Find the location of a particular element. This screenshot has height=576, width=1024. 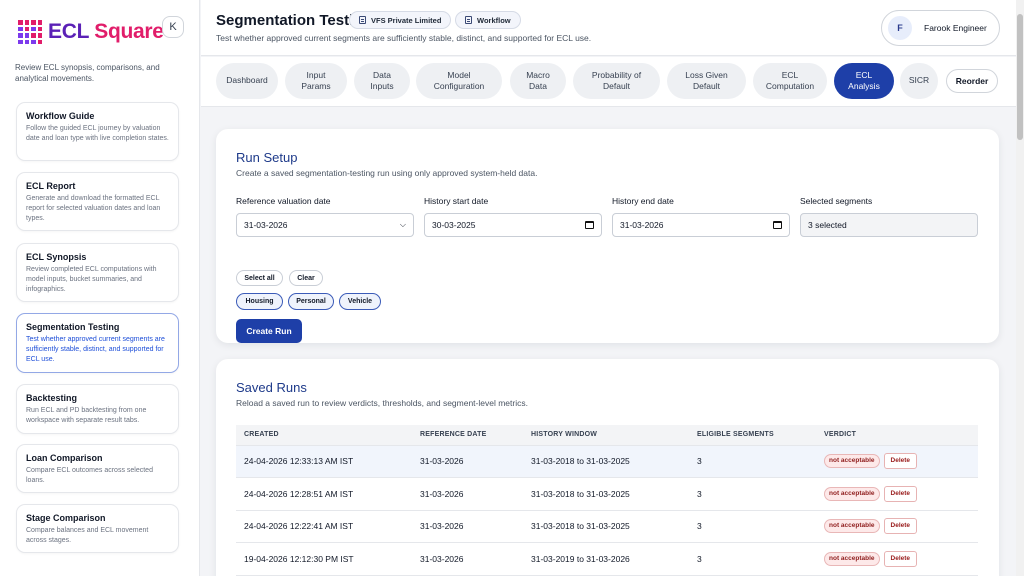

selected-segments-value: 3 selected is located at coordinates (827, 225).